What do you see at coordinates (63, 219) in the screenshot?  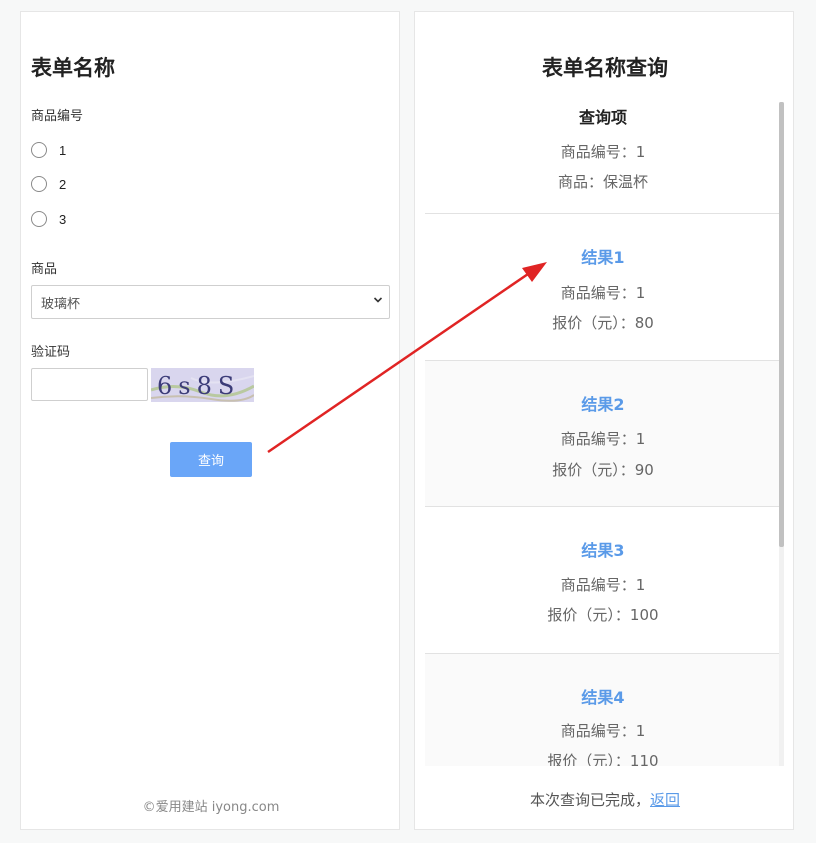 I see `radio-label: 3` at bounding box center [63, 219].